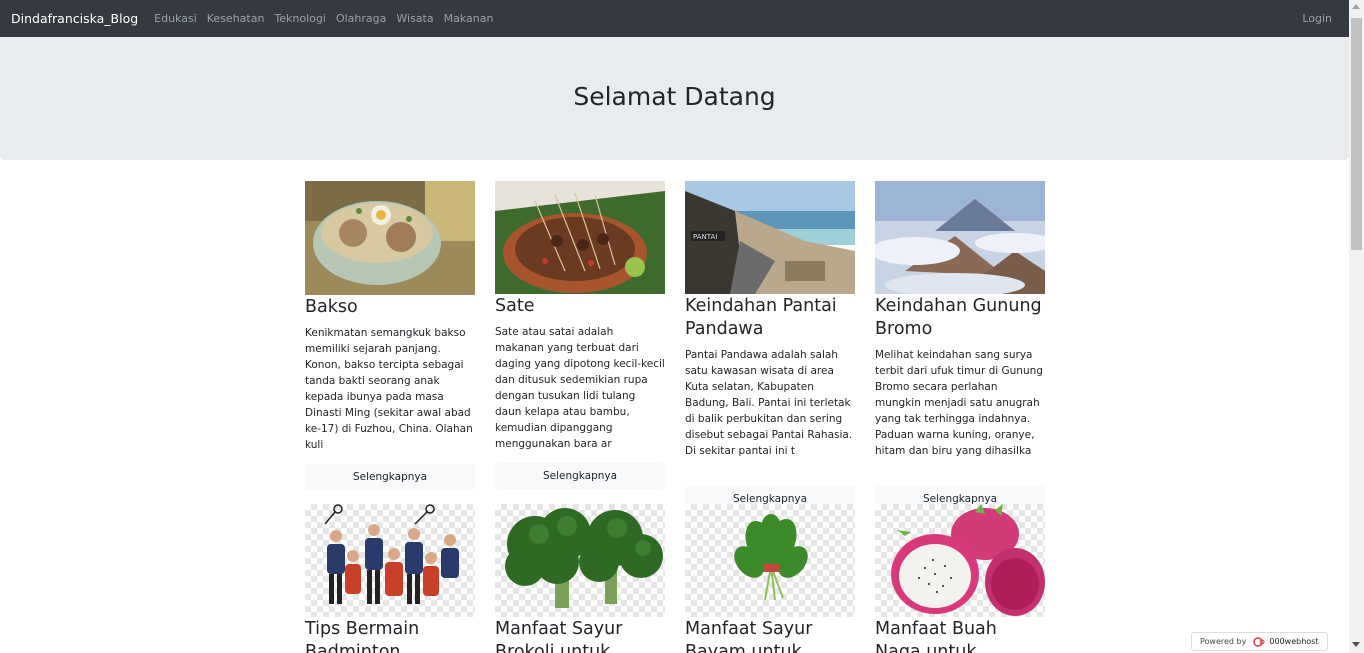 The image size is (1364, 653). What do you see at coordinates (331, 307) in the screenshot?
I see `card-title: Bakso` at bounding box center [331, 307].